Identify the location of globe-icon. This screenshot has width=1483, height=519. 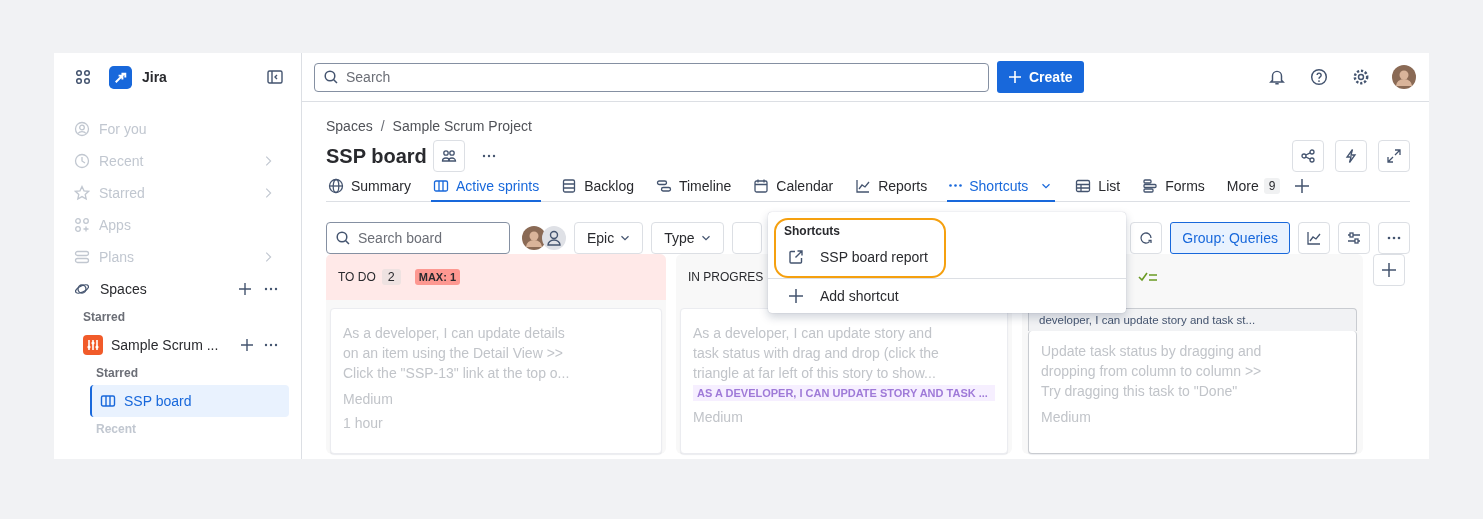
(336, 185).